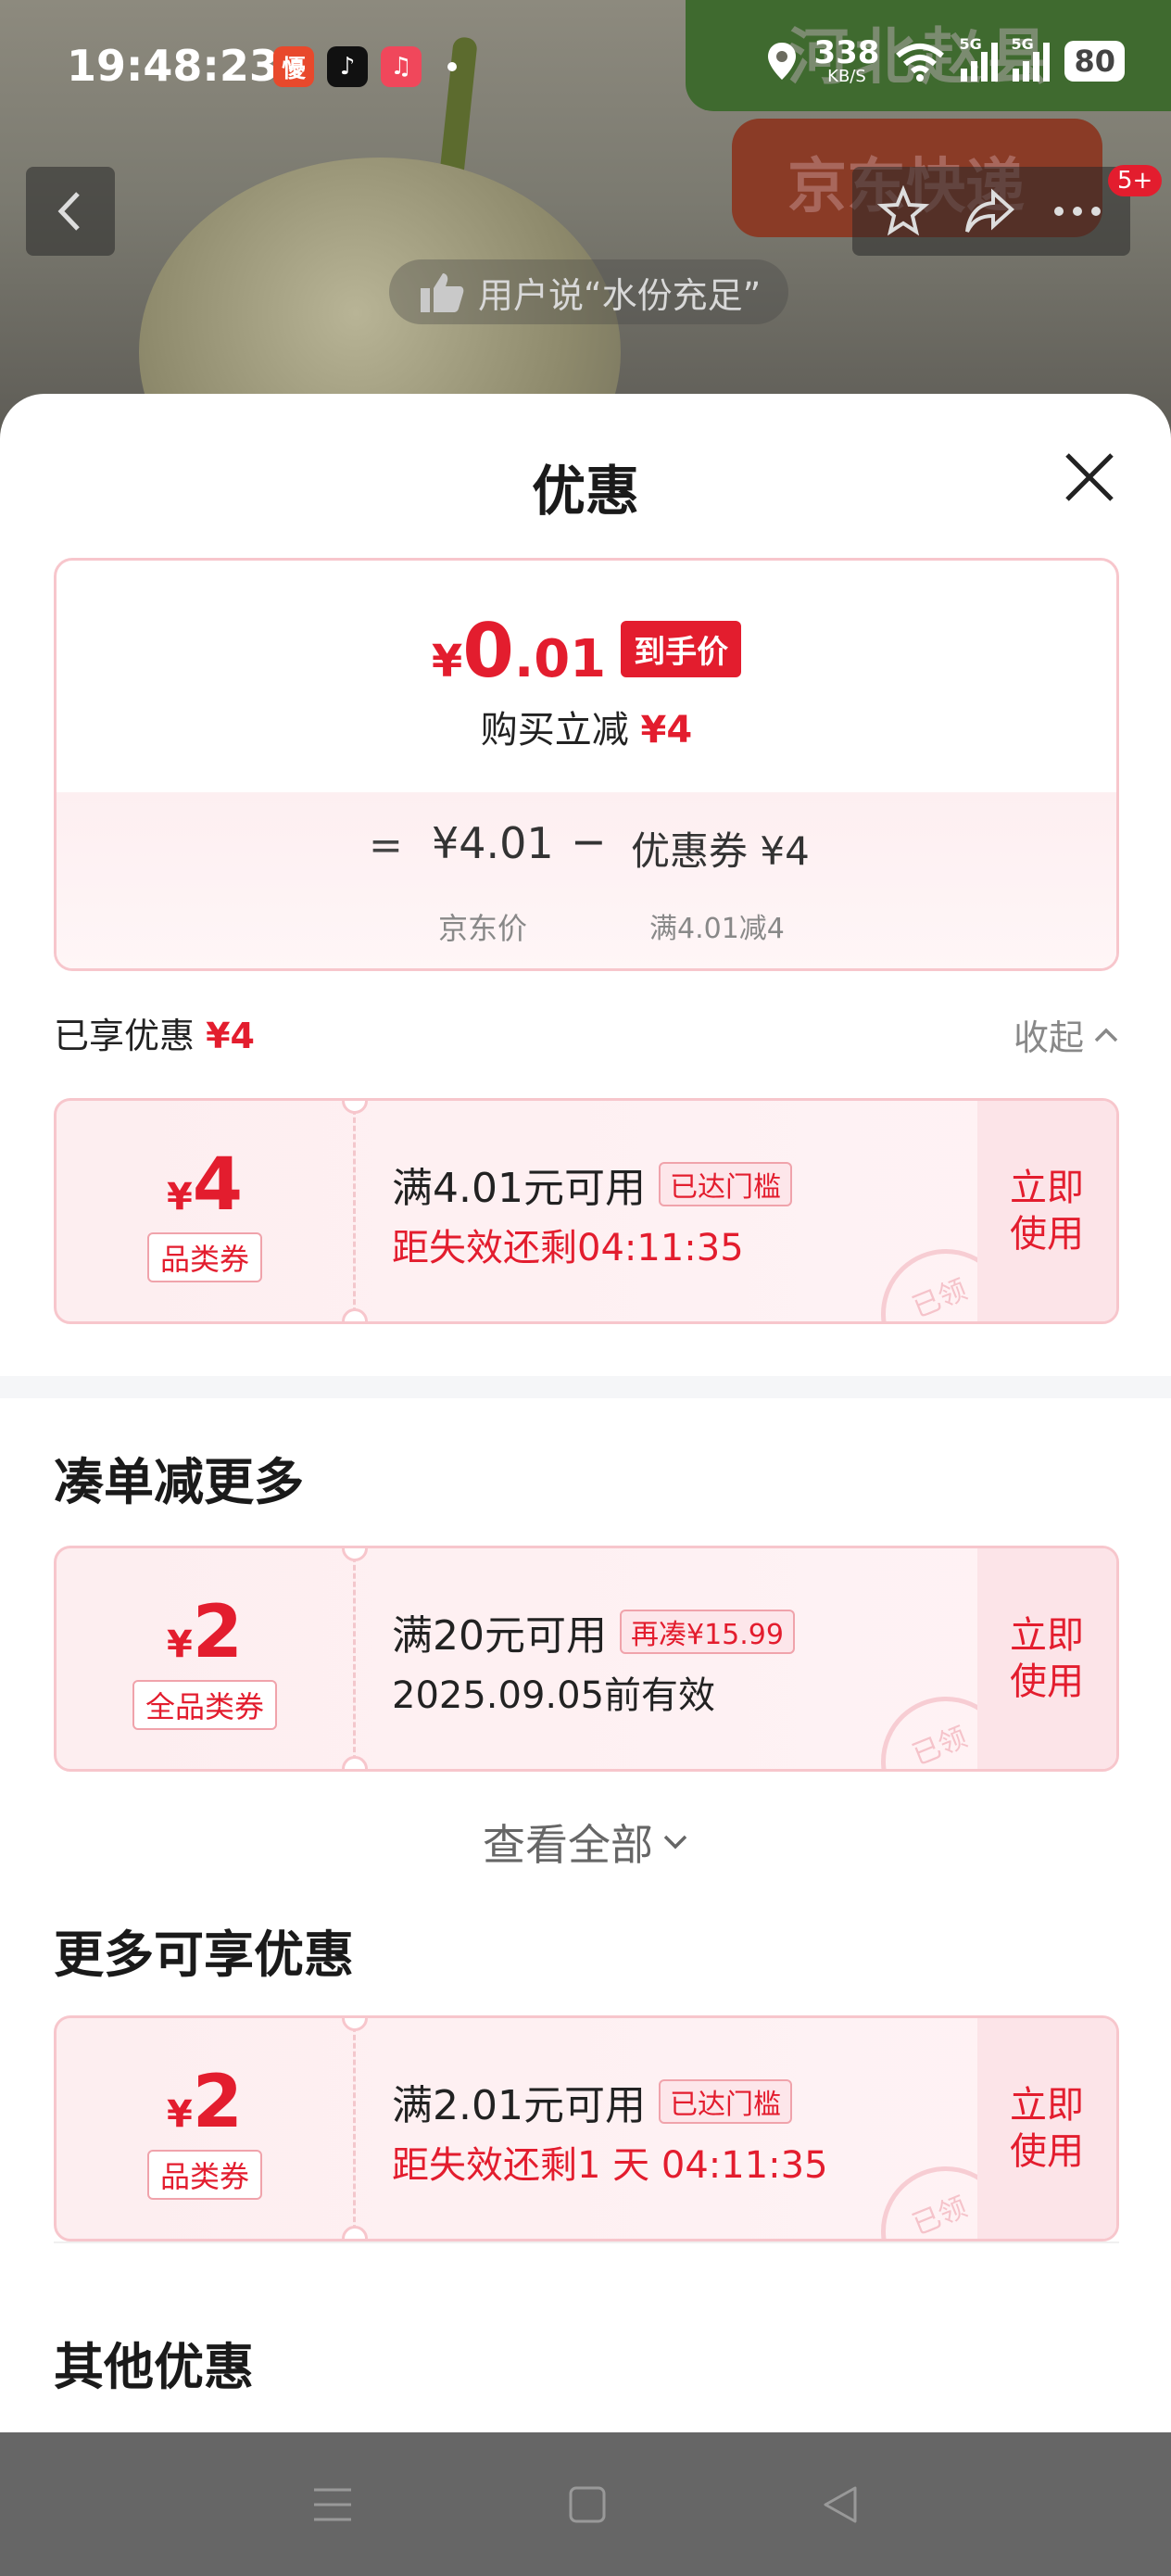  What do you see at coordinates (610, 2165) in the screenshot?
I see `coupon-countdown: 距失效还剩1 天 04:11:35` at bounding box center [610, 2165].